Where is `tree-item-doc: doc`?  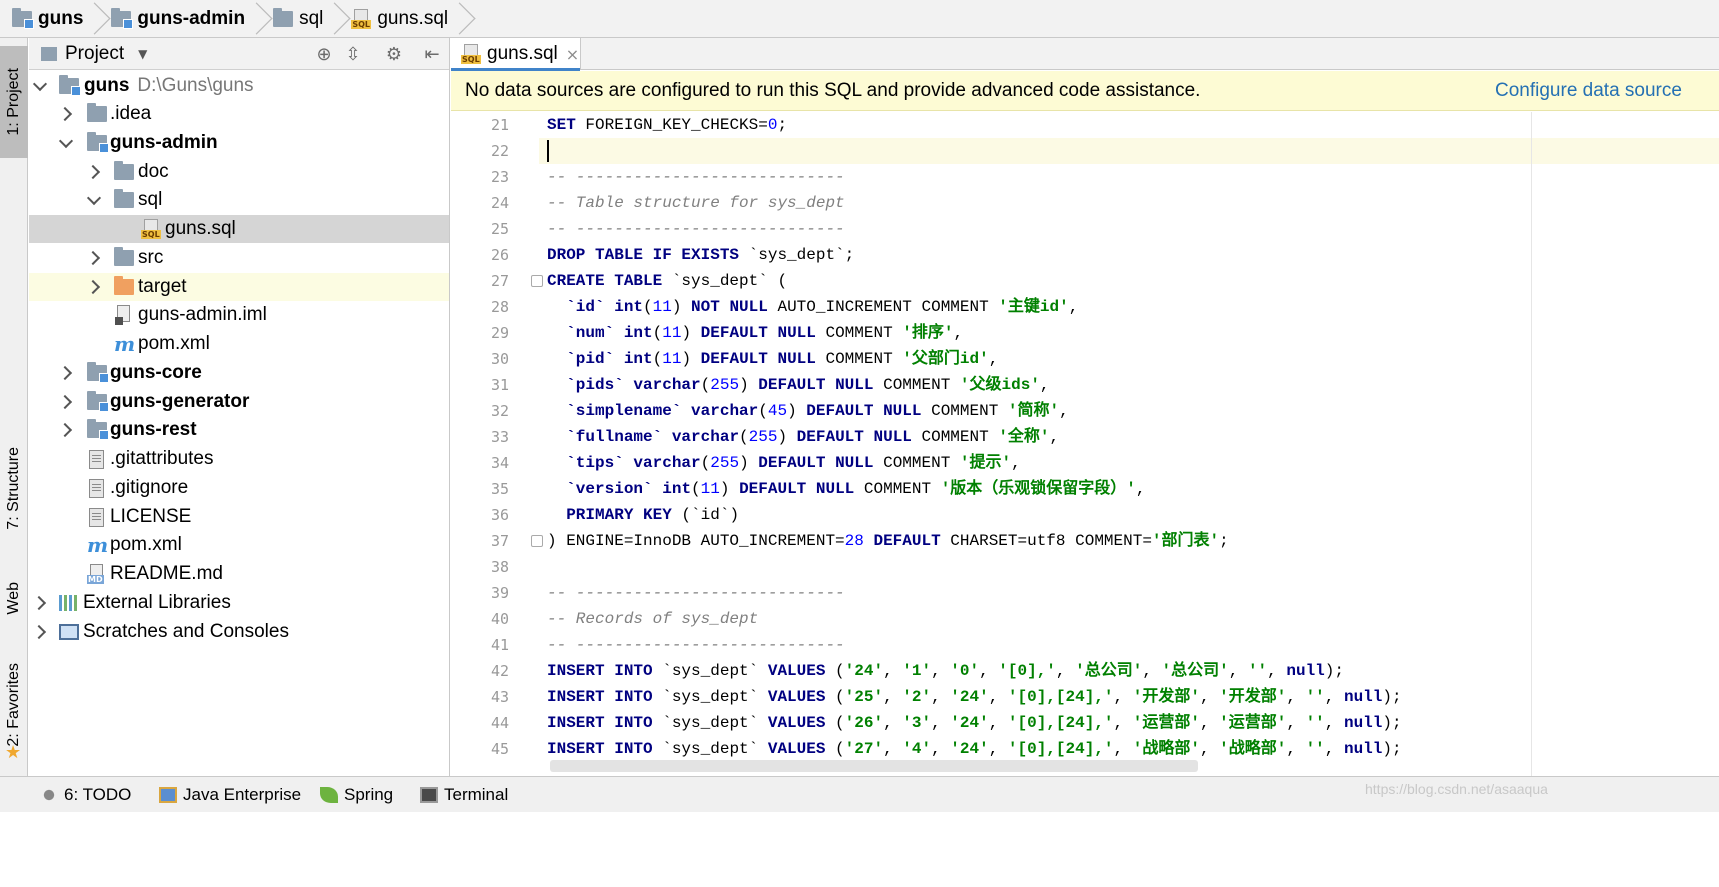 tree-item-doc: doc is located at coordinates (239, 172).